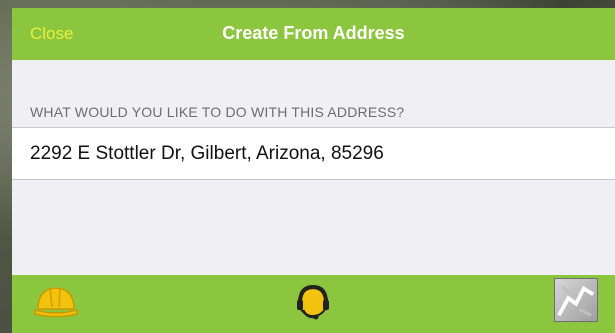 The width and height of the screenshot is (615, 333). I want to click on headset-icon, so click(313, 302).